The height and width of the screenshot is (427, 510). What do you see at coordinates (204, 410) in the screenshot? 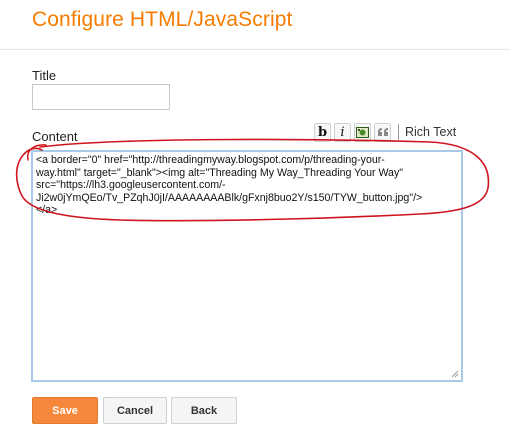
I see `back-button: Back` at bounding box center [204, 410].